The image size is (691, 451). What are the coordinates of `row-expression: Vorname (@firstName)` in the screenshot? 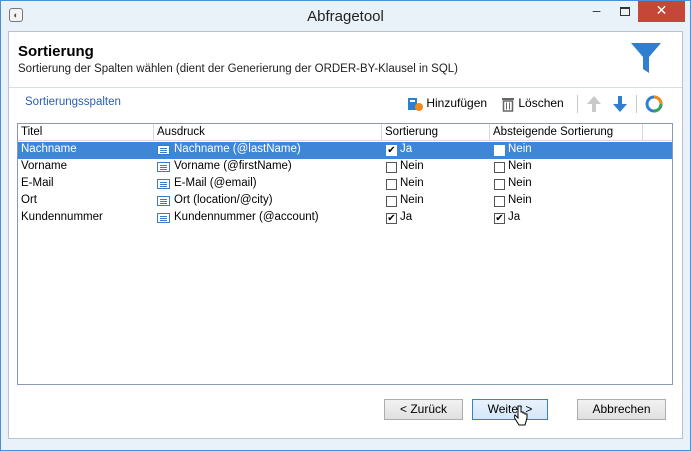 It's located at (233, 166).